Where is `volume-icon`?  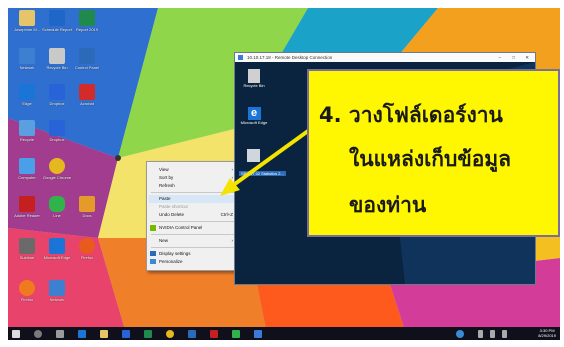 volume-icon is located at coordinates (504, 334).